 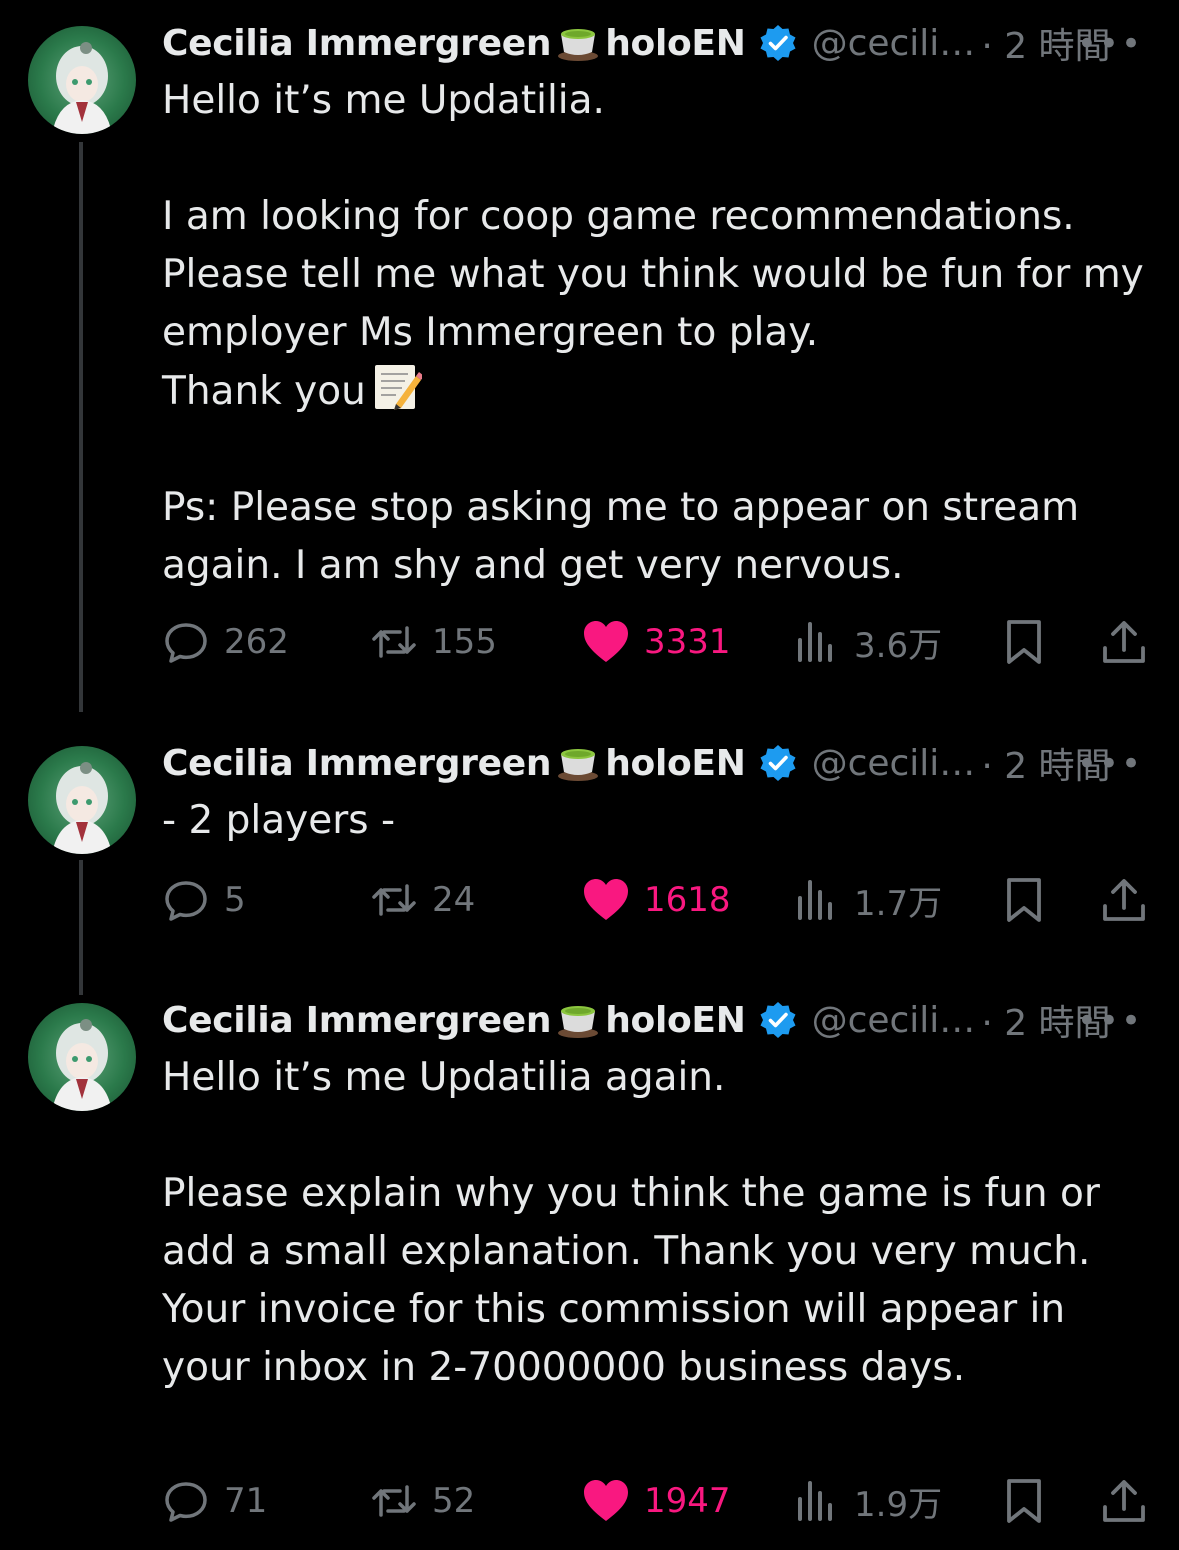 I want to click on tweet-actions: 5 24 1618 1.7万, so click(x=657, y=900).